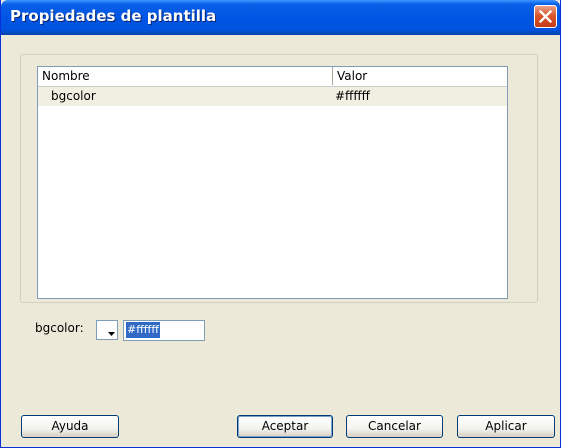 The image size is (561, 448). What do you see at coordinates (420, 76) in the screenshot?
I see `column-header-valor: Valor` at bounding box center [420, 76].